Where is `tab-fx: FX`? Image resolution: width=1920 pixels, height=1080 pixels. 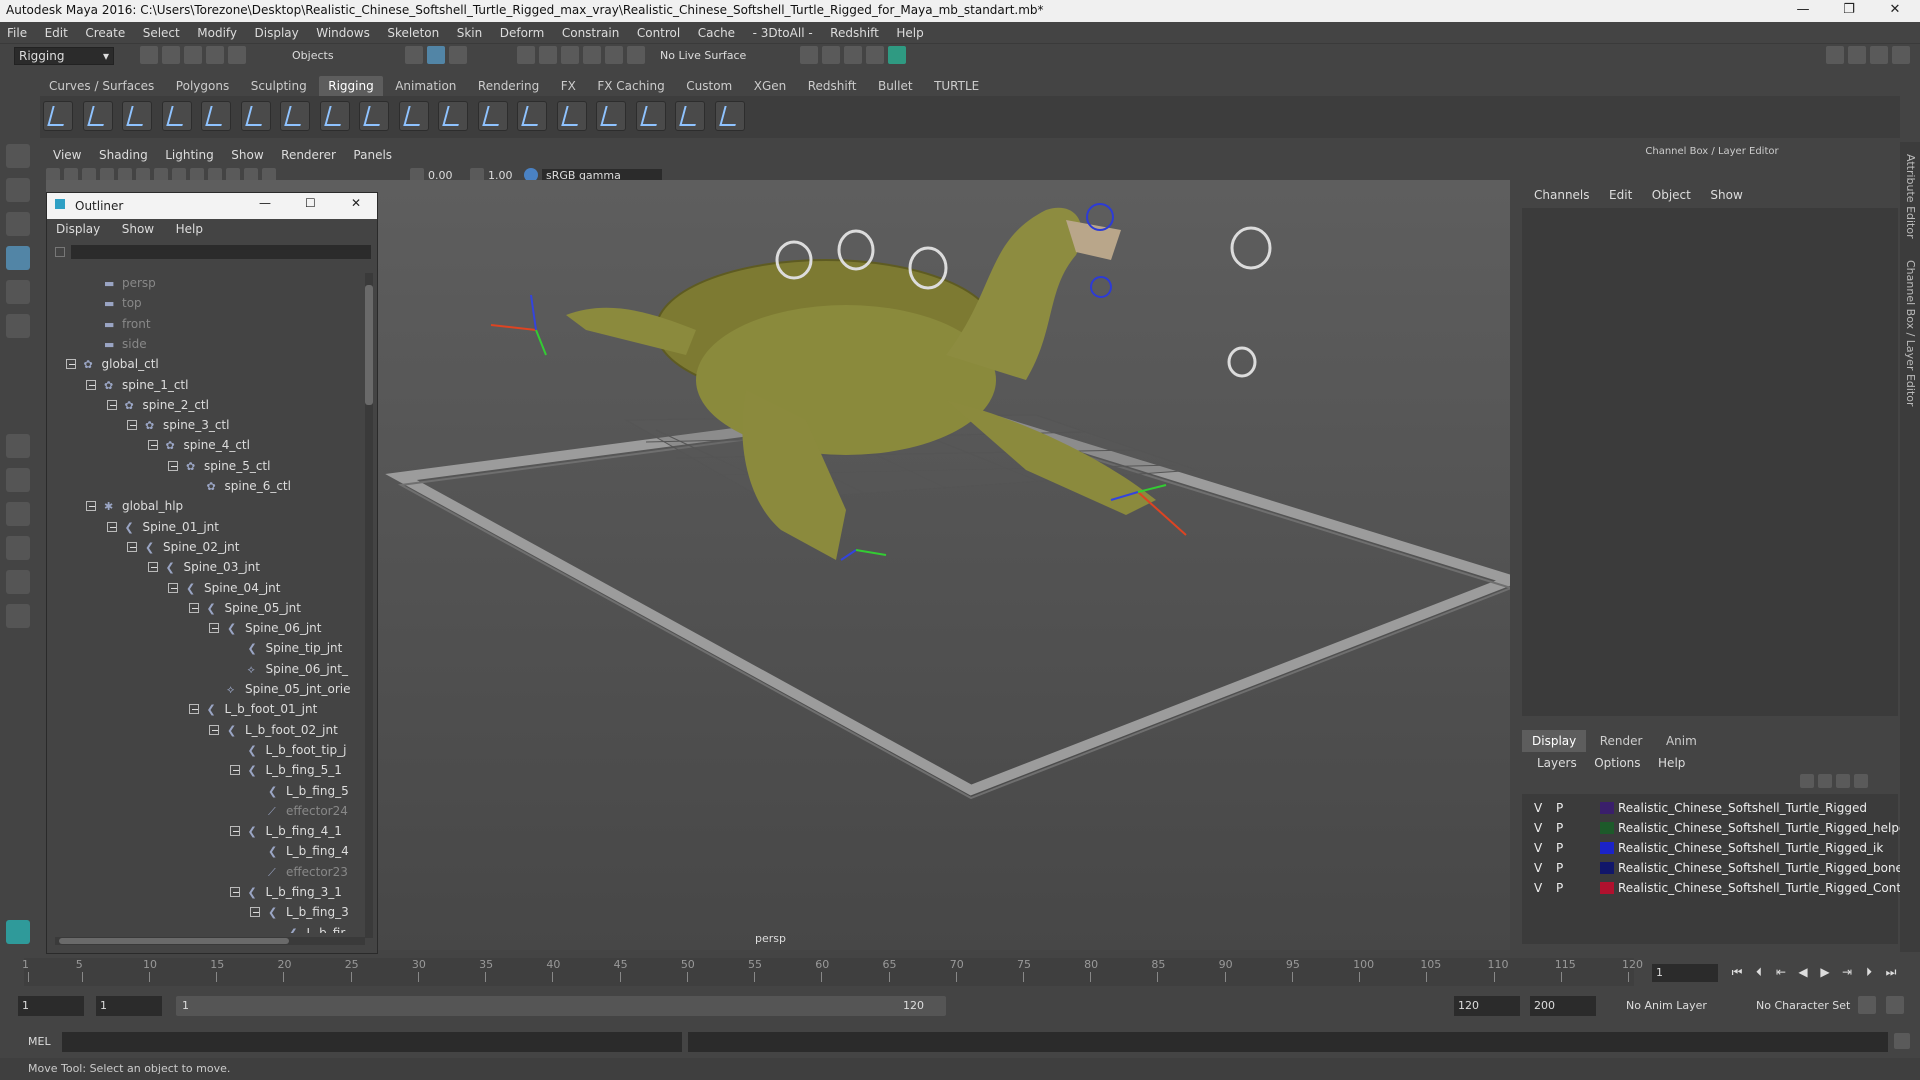
tab-fx: FX is located at coordinates (568, 86).